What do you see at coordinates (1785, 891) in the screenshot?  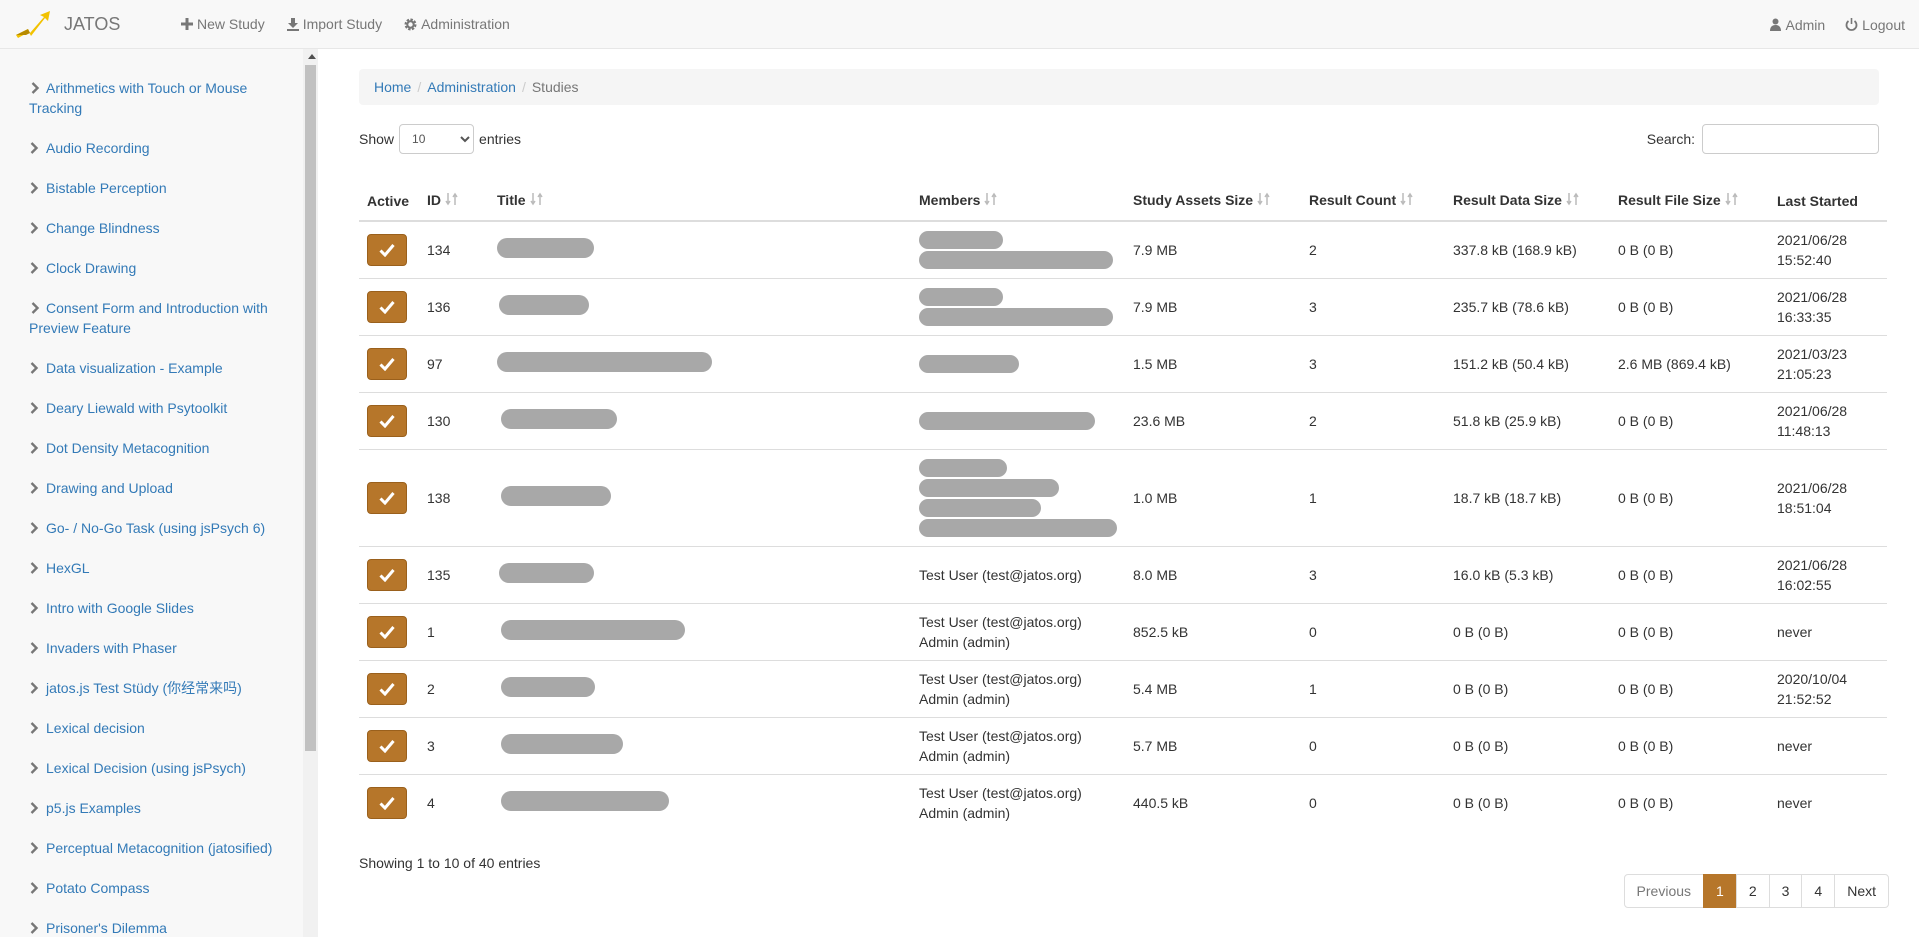 I see `pagination-page-3: 3` at bounding box center [1785, 891].